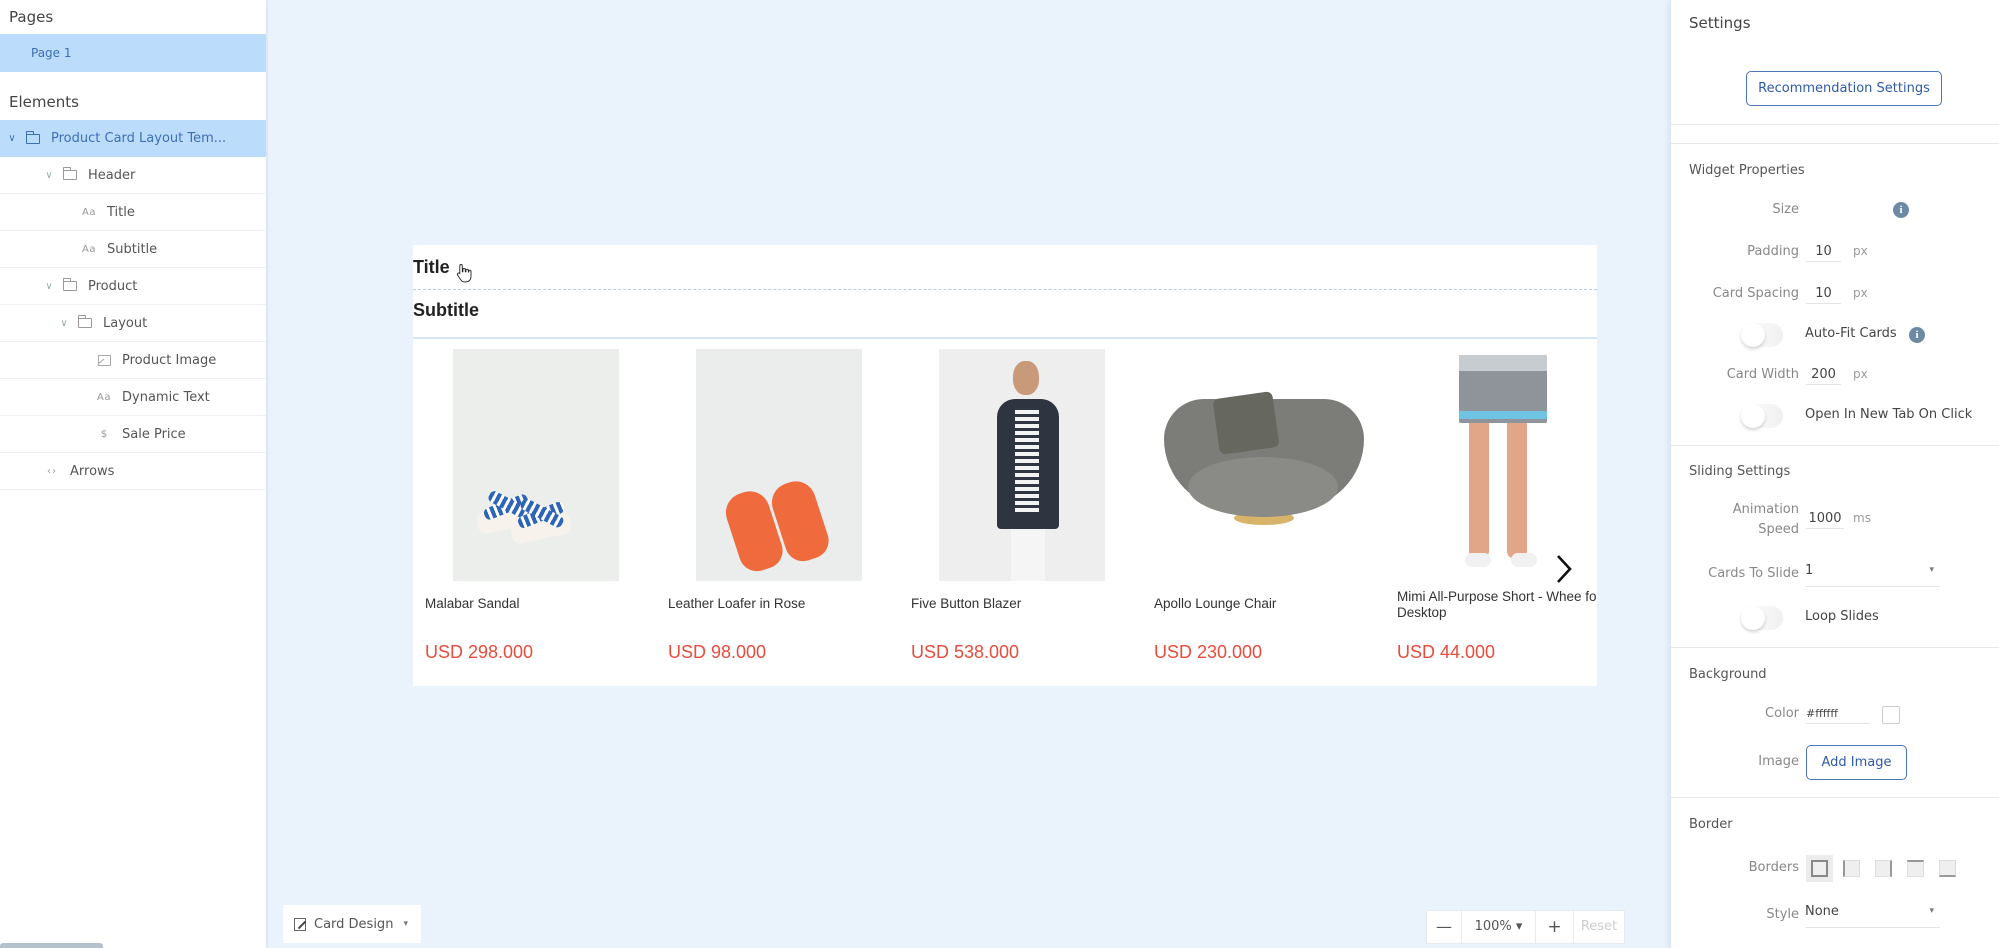 Image resolution: width=1999 pixels, height=948 pixels. I want to click on folder-icon, so click(85, 321).